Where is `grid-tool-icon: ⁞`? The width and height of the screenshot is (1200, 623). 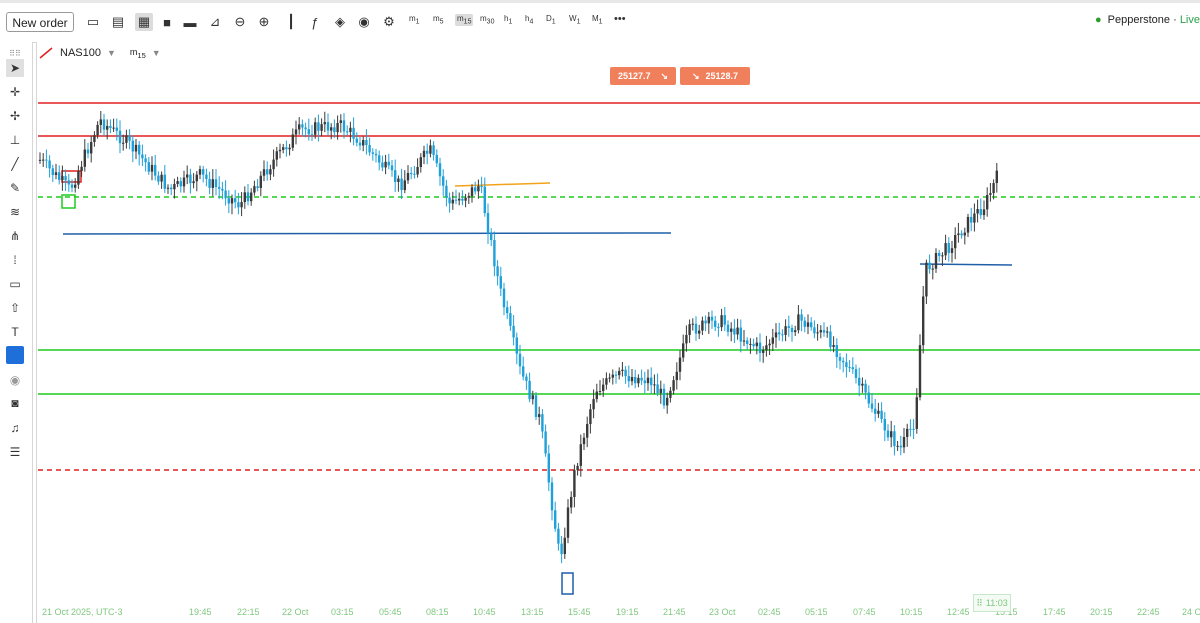
grid-tool-icon: ⁞ is located at coordinates (15, 260).